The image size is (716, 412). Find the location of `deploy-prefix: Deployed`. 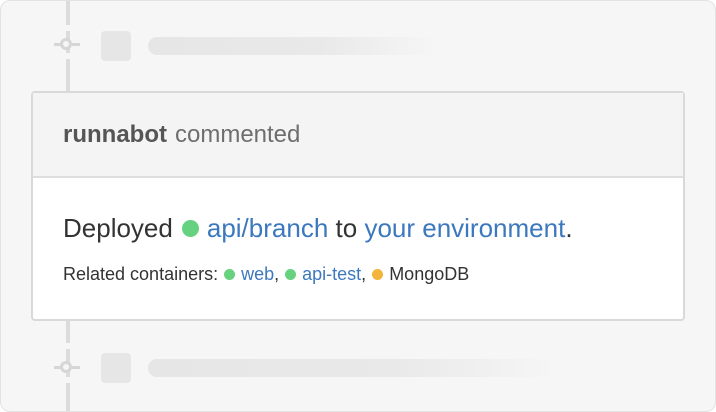

deploy-prefix: Deployed is located at coordinates (118, 228).